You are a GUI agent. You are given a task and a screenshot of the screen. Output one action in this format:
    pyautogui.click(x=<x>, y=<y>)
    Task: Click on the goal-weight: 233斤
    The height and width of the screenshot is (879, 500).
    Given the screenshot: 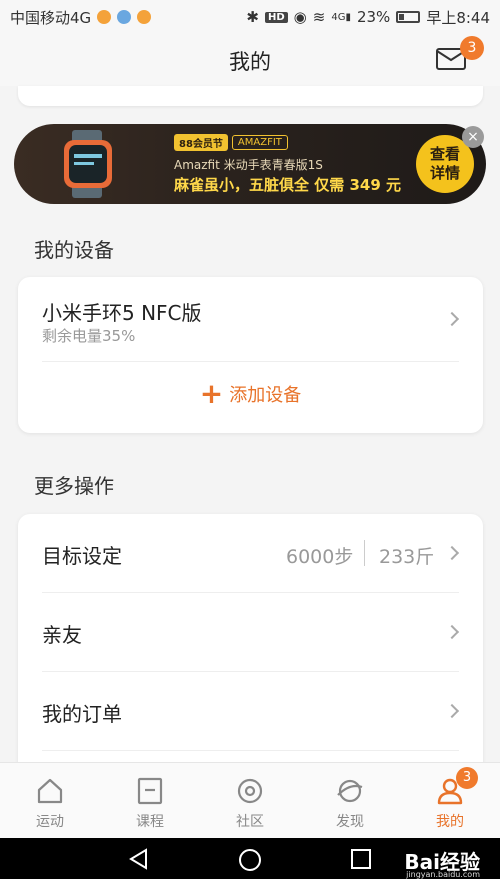 What is the action you would take?
    pyautogui.click(x=407, y=557)
    